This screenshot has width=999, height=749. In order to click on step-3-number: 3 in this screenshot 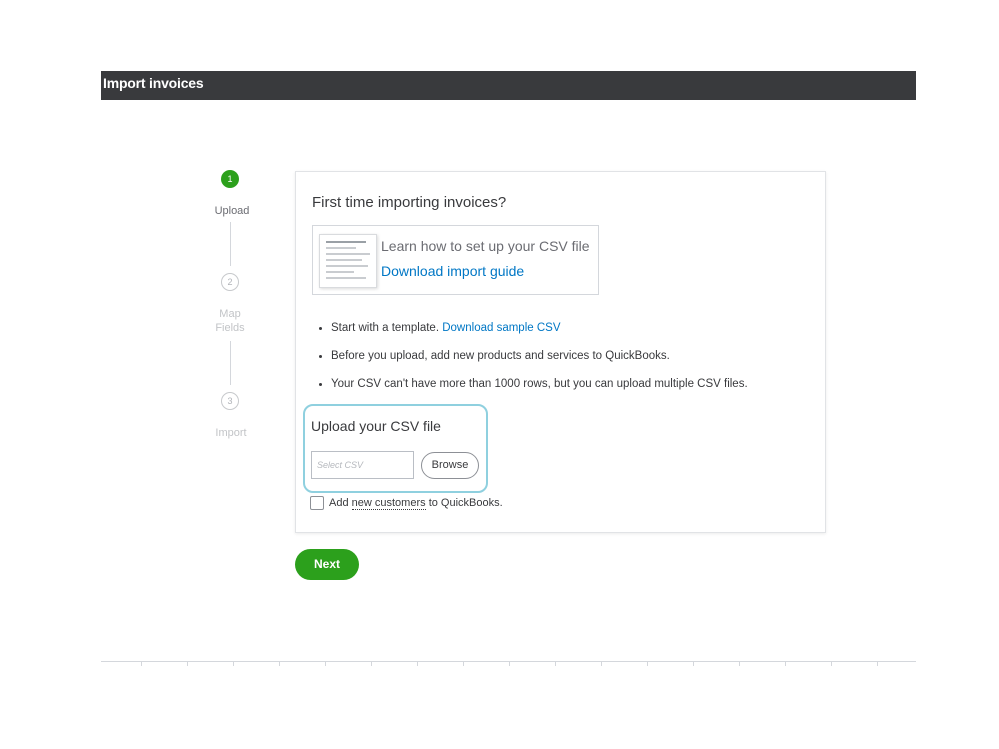, I will do `click(230, 401)`.